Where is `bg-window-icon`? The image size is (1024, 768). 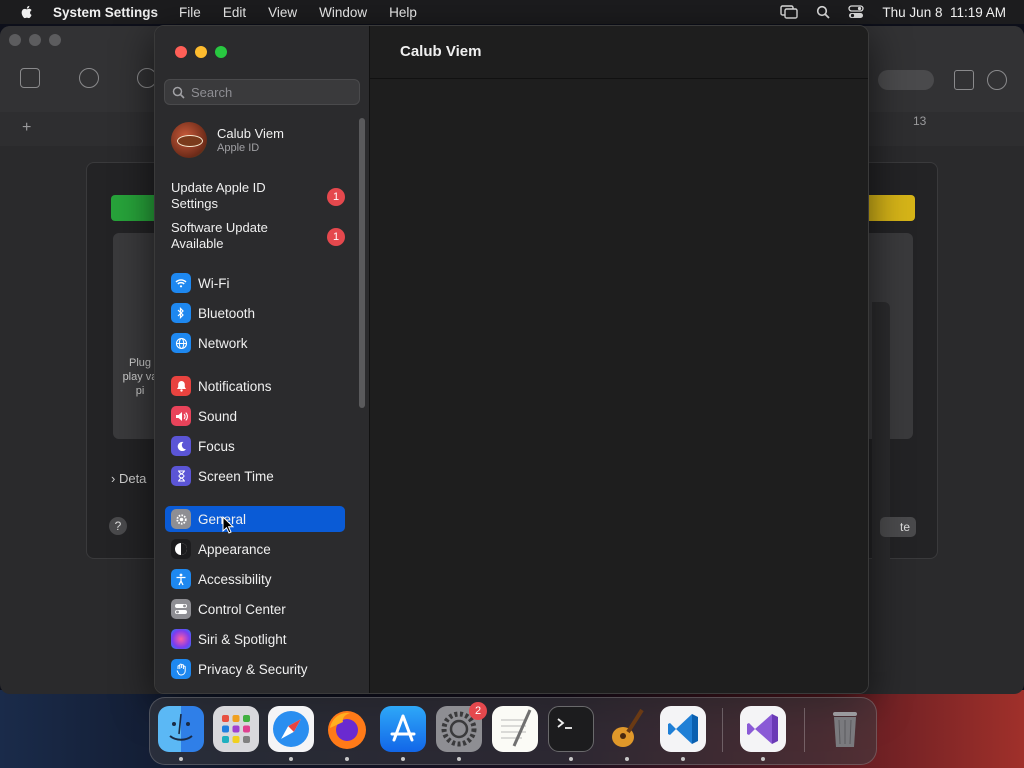 bg-window-icon is located at coordinates (964, 80).